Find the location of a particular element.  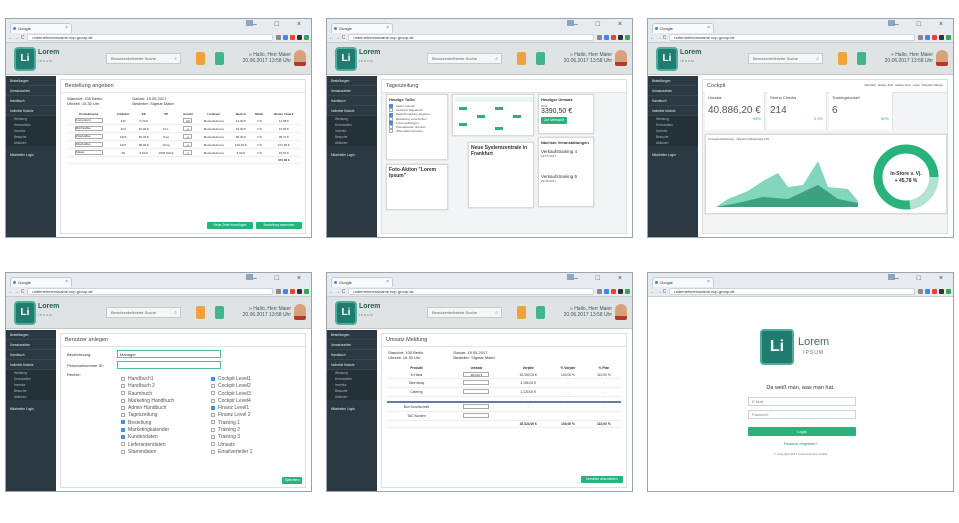

right-checkbox: Raumbuch is located at coordinates (147, 394).